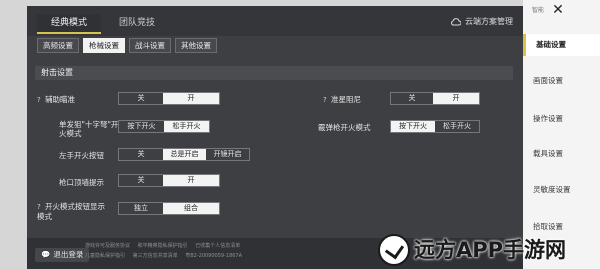 This screenshot has width=600, height=269. Describe the element at coordinates (394, 250) in the screenshot. I see `watermark-logo-icon` at that location.